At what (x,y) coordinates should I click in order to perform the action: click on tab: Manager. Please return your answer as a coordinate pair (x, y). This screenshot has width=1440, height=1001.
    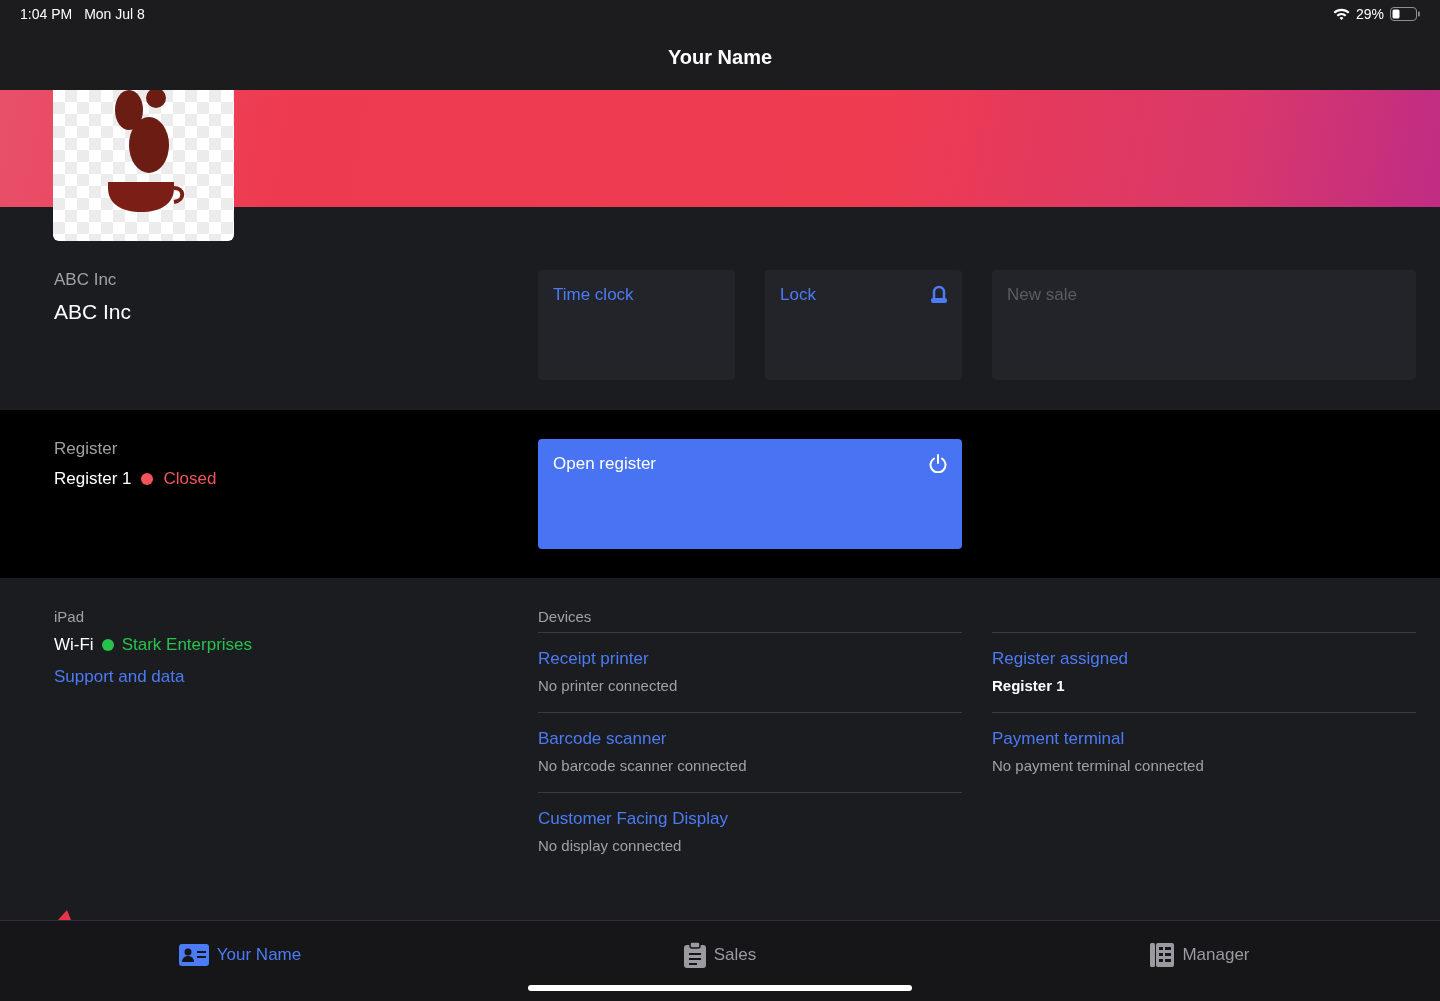
    Looking at the image, I should click on (1200, 961).